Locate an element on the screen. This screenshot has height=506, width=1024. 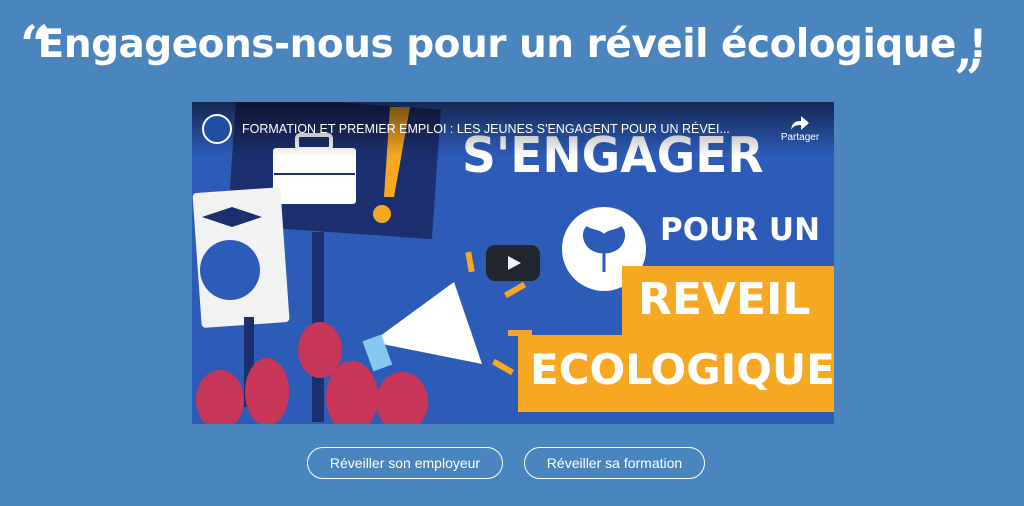
channel-avatar is located at coordinates (217, 129).